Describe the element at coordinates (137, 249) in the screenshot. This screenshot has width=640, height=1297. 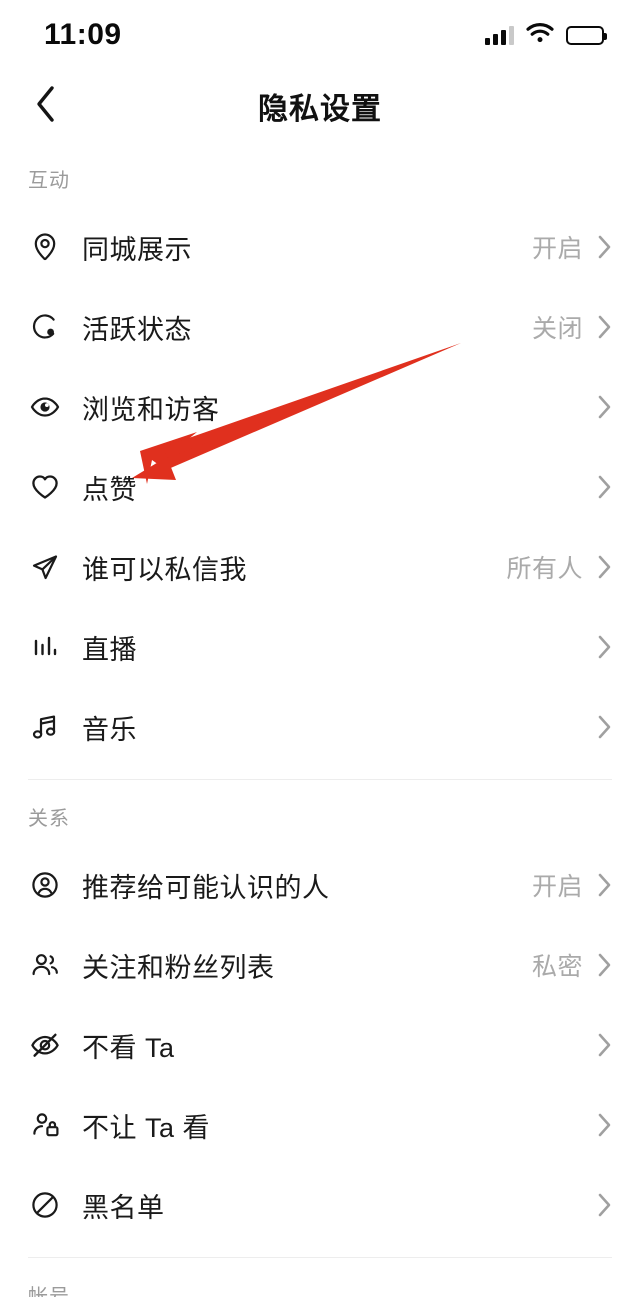
I see `row-label: 同城展示` at that location.